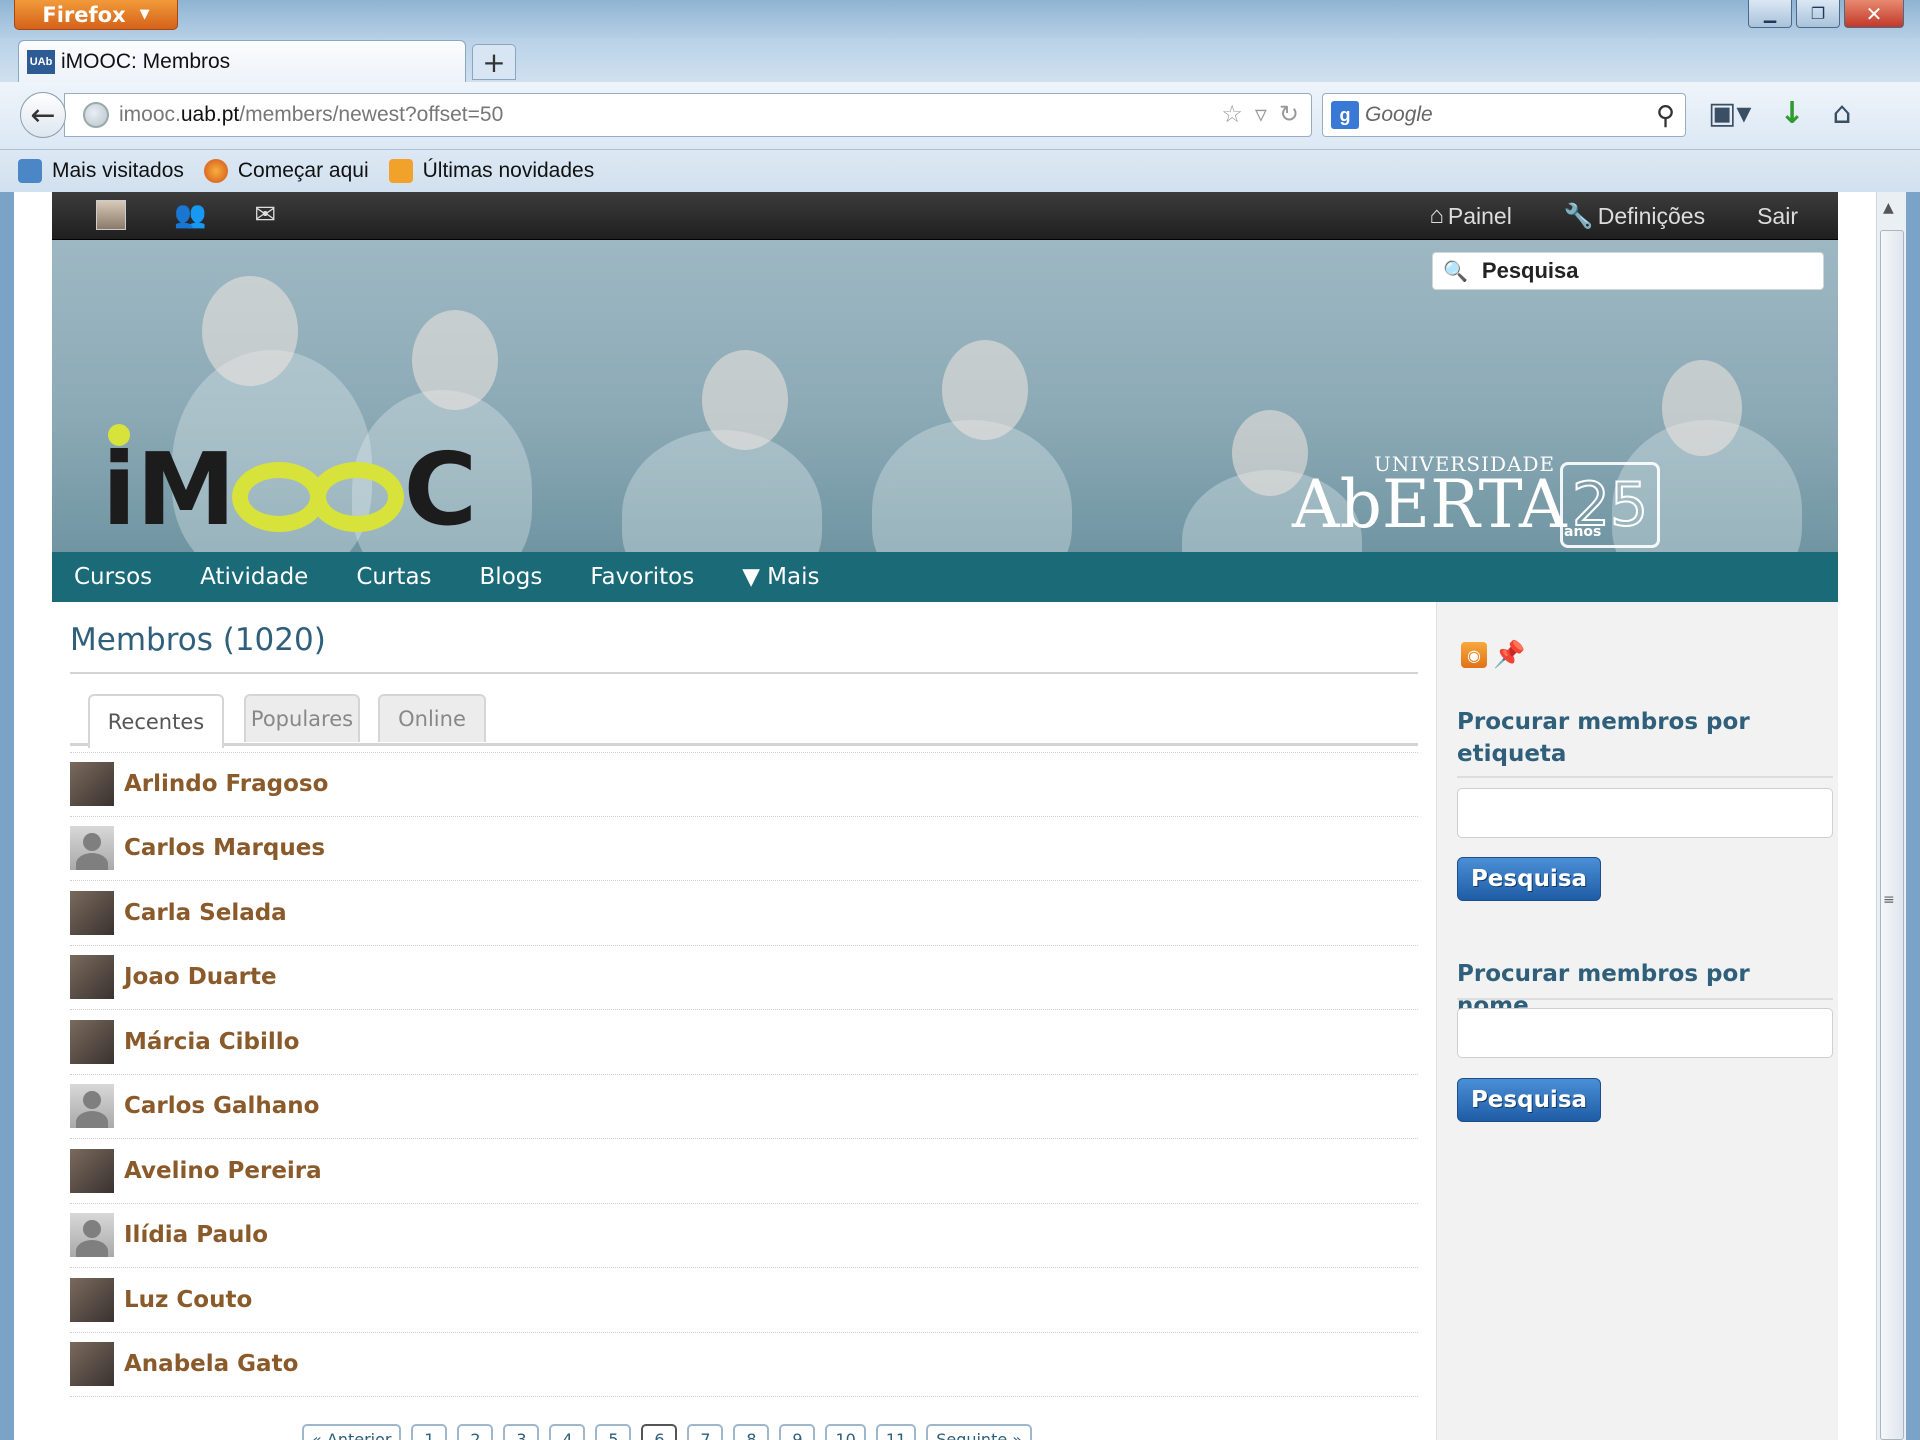 This screenshot has height=1440, width=1920. What do you see at coordinates (223, 1171) in the screenshot?
I see `member-name-link: Avelino Pereira` at bounding box center [223, 1171].